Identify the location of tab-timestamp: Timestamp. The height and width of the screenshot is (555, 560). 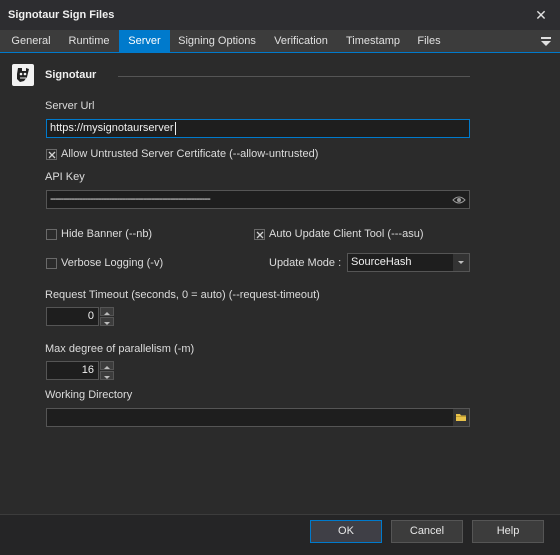
(373, 41).